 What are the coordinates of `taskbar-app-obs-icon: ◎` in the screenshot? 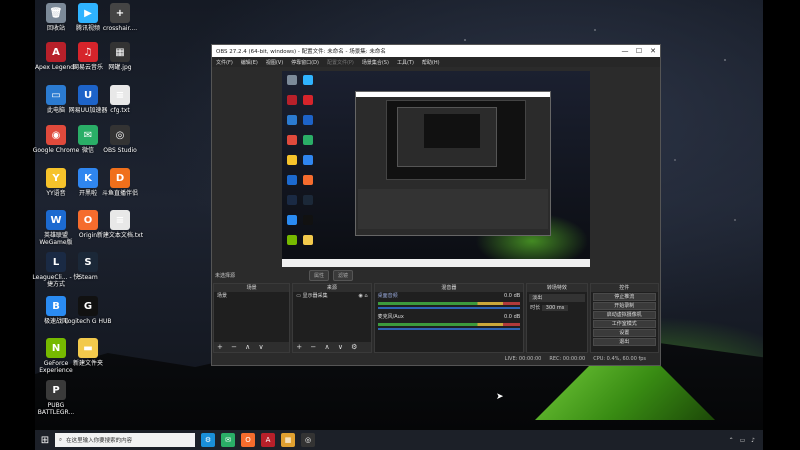 It's located at (308, 440).